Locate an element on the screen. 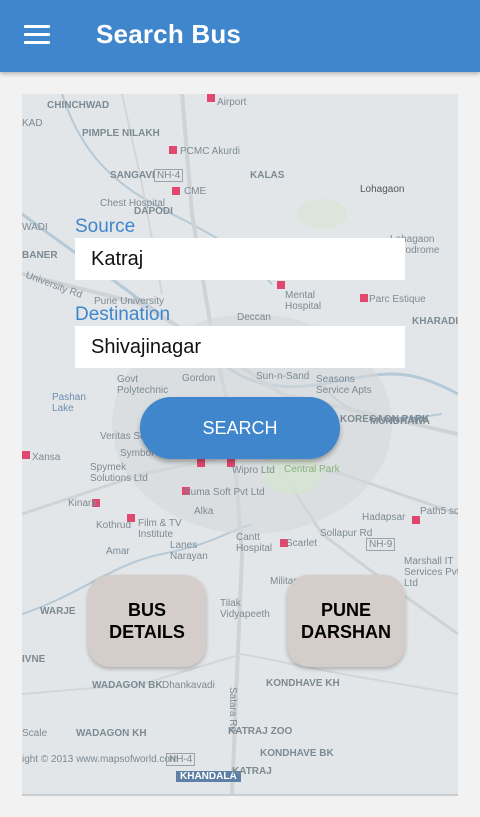  map-label: CME is located at coordinates (195, 191).